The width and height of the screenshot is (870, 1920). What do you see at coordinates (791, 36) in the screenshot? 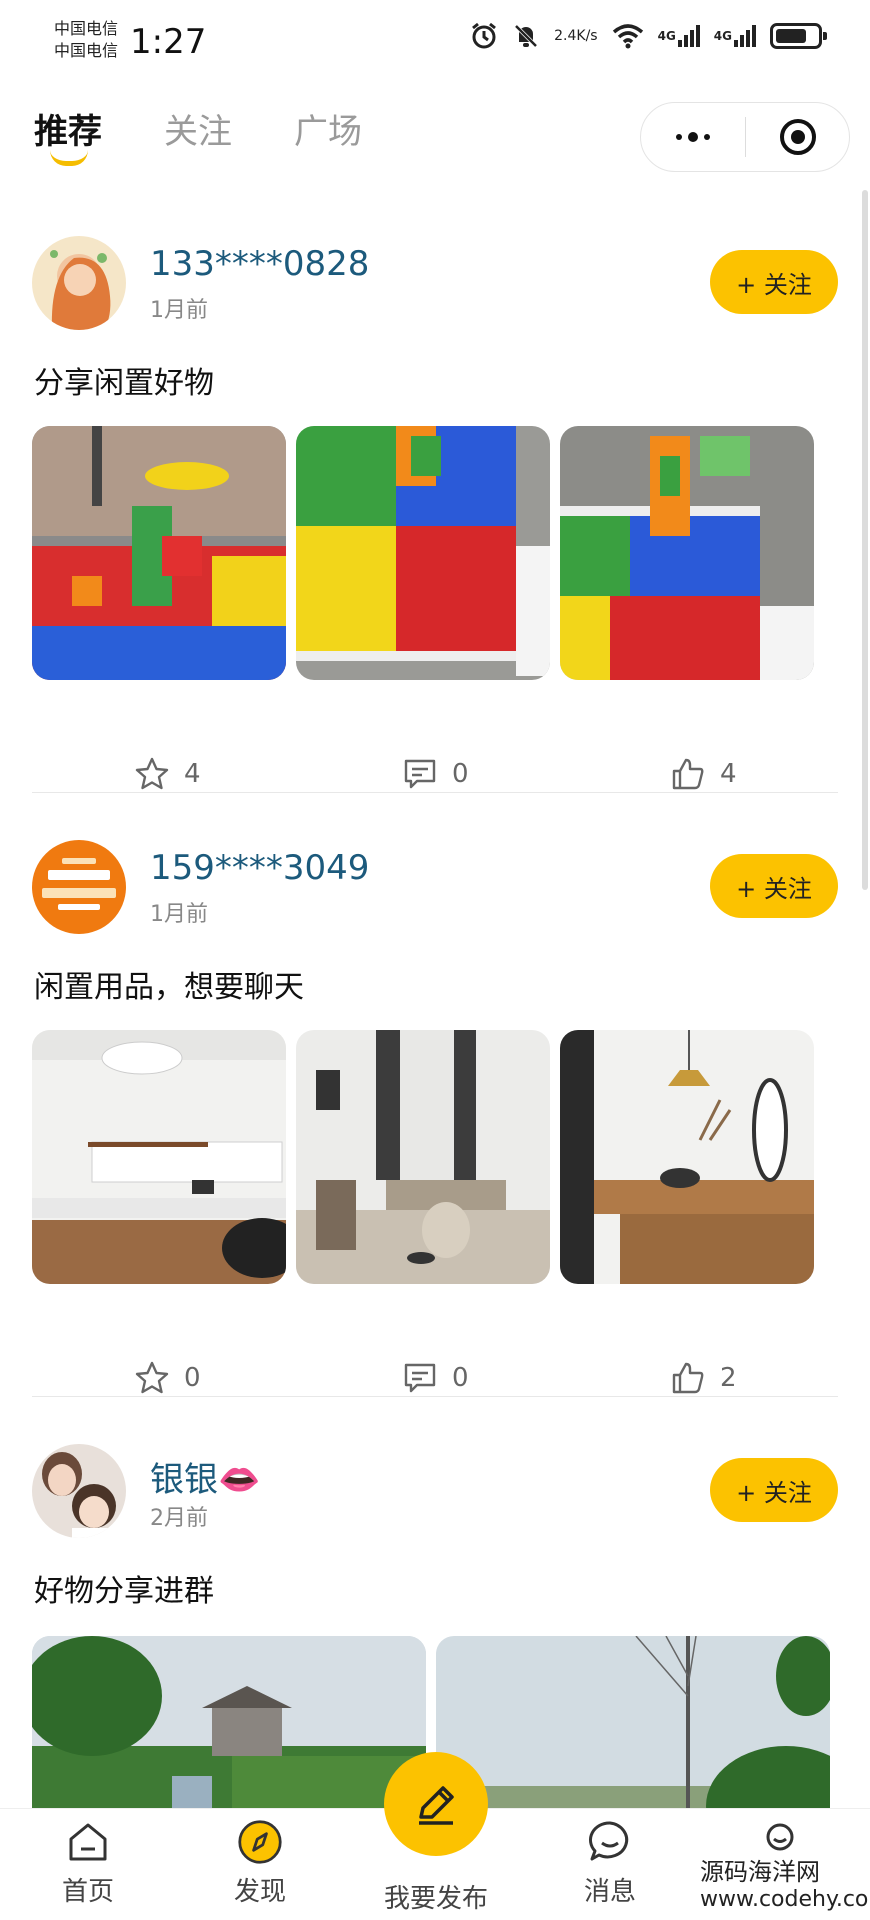
I see `battery-level` at bounding box center [791, 36].